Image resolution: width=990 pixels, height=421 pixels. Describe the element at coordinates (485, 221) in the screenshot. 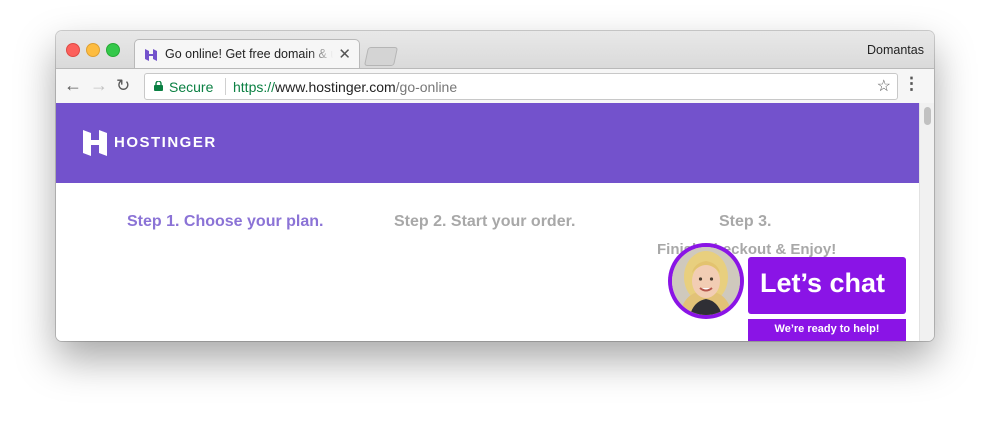

I see `step-2-label: Step 2. Start your order.` at that location.